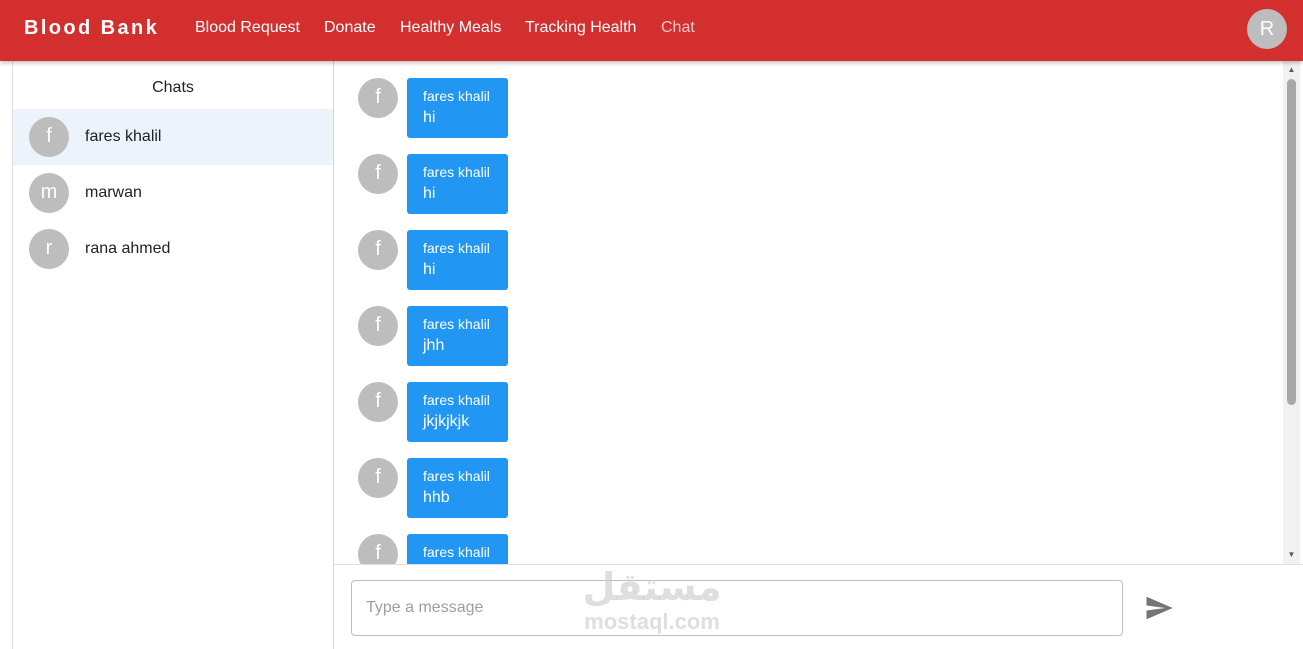 This screenshot has width=1303, height=649. Describe the element at coordinates (173, 87) in the screenshot. I see `sidebar-title: Chats` at that location.